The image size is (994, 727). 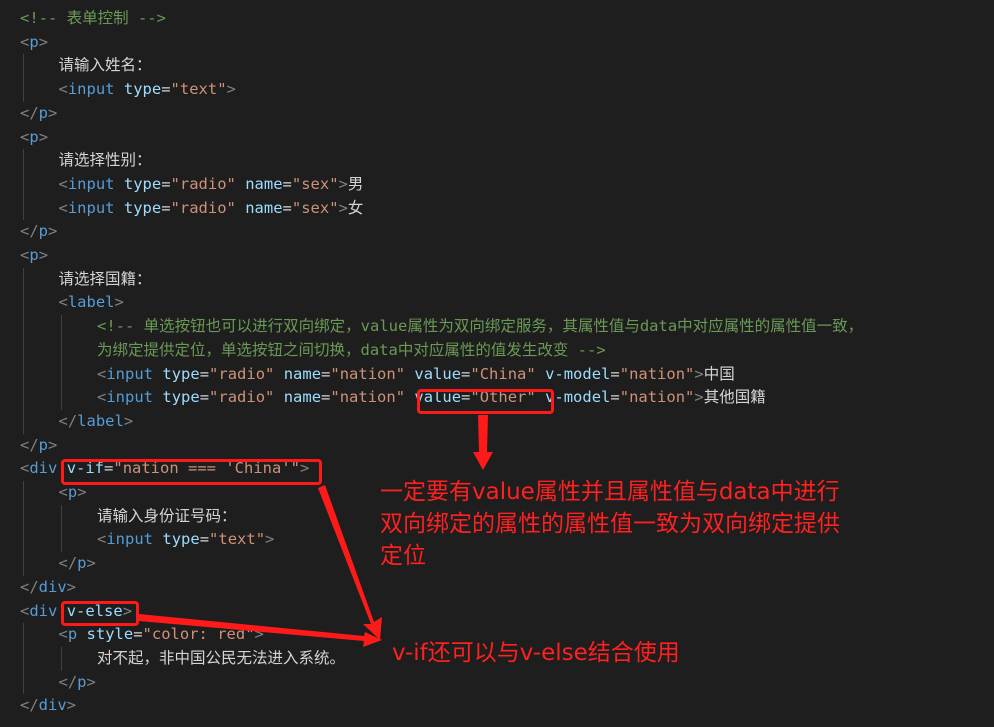 I want to click on annotation-v-if-line: v-if还可以与v-else结合使用, so click(x=536, y=653).